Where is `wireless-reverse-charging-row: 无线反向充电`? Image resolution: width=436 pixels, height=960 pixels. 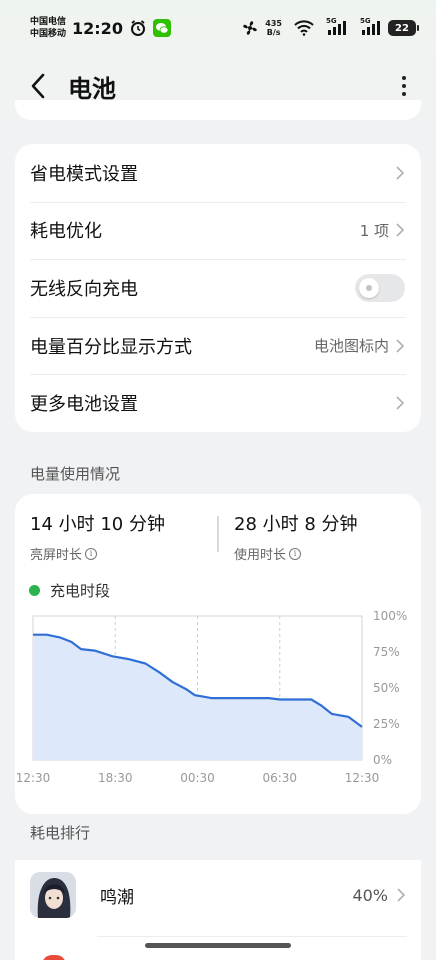
wireless-reverse-charging-row: 无线反向充电 is located at coordinates (218, 288).